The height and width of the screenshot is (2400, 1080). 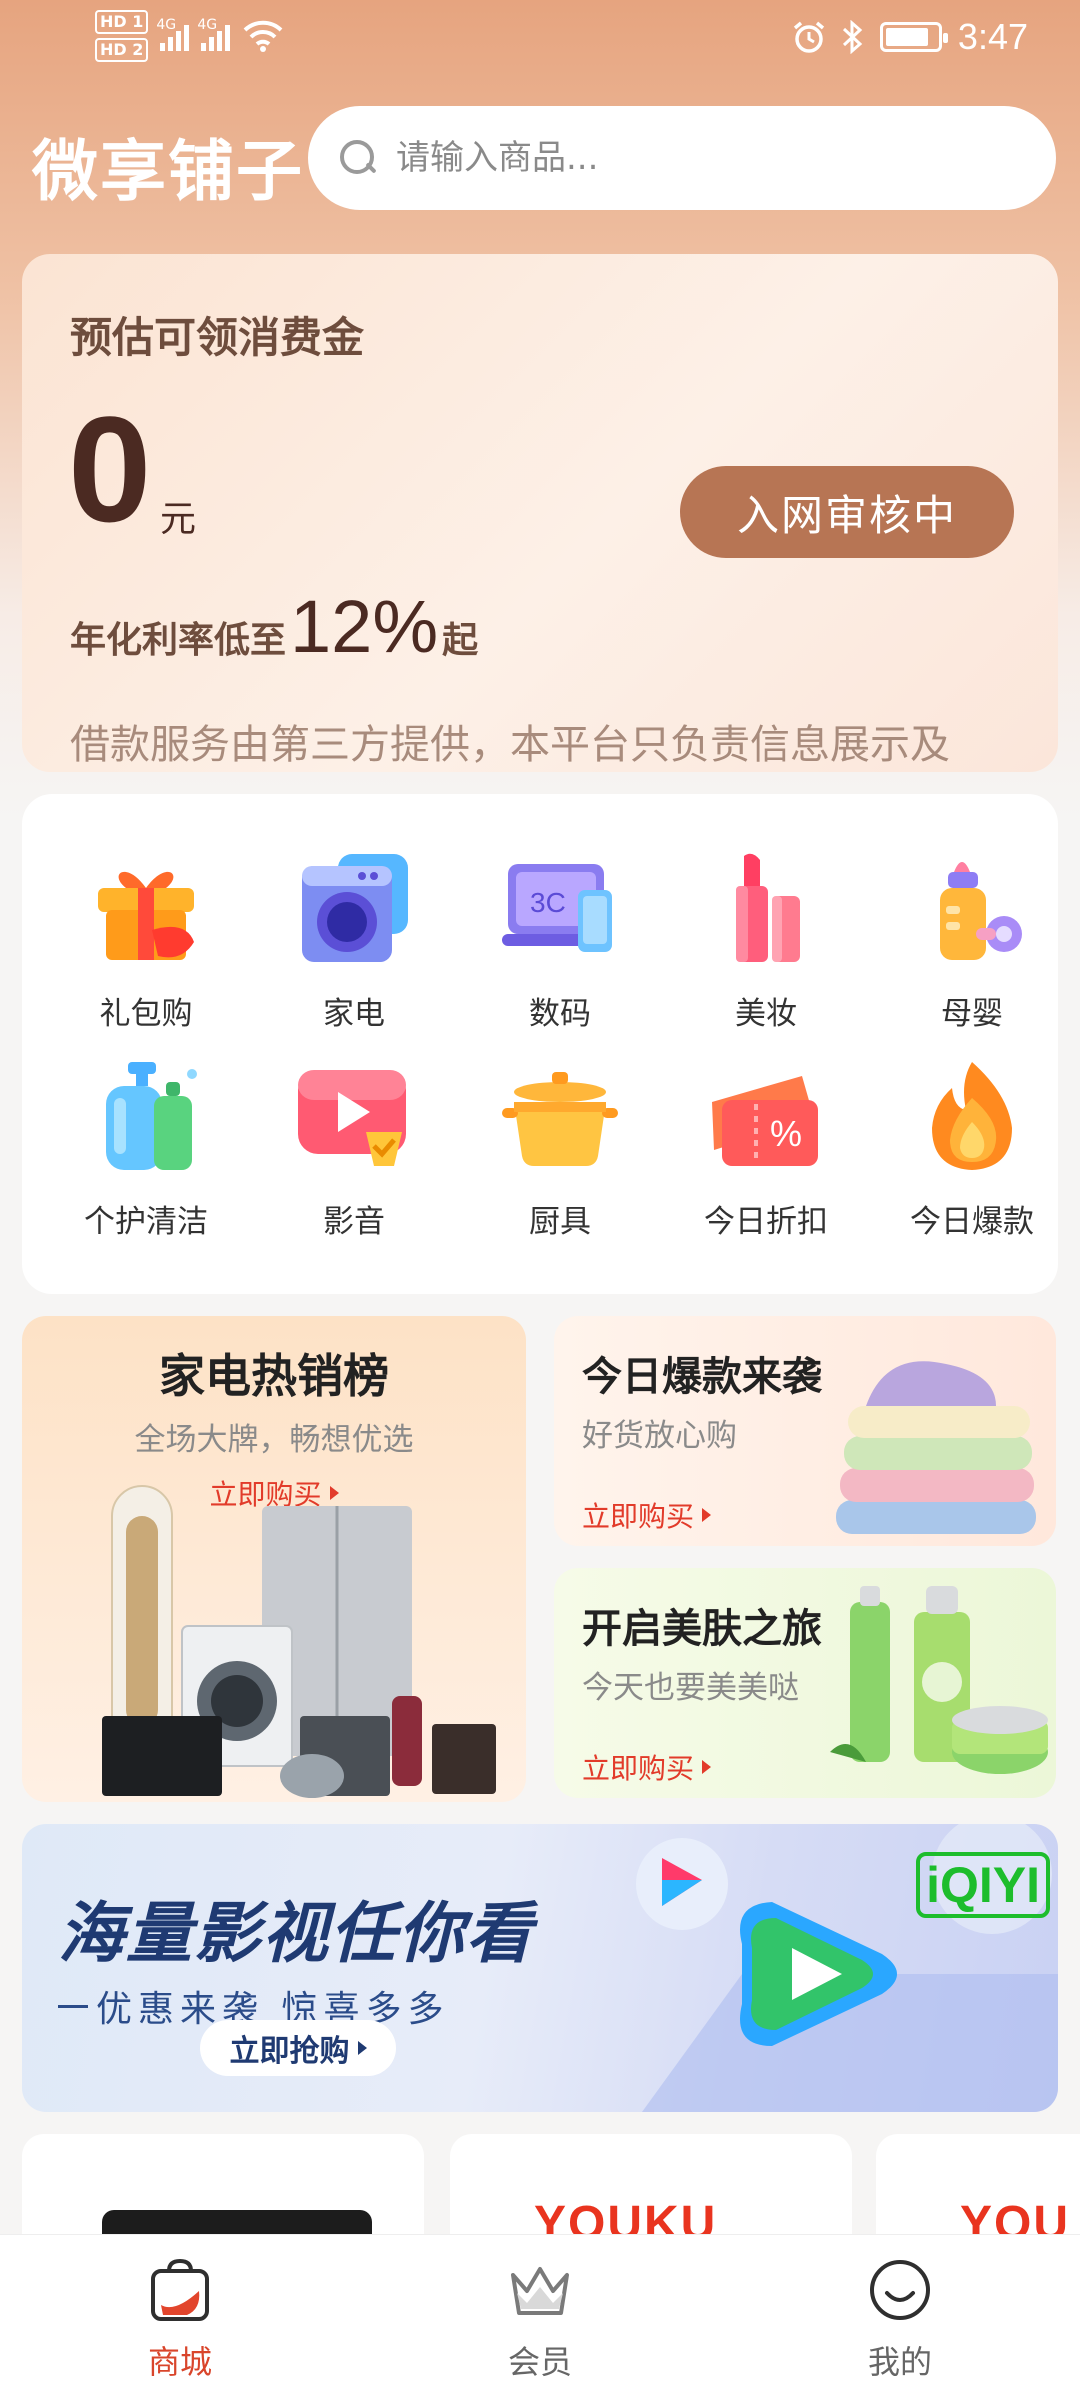 What do you see at coordinates (972, 1014) in the screenshot?
I see `category-label: 母婴` at bounding box center [972, 1014].